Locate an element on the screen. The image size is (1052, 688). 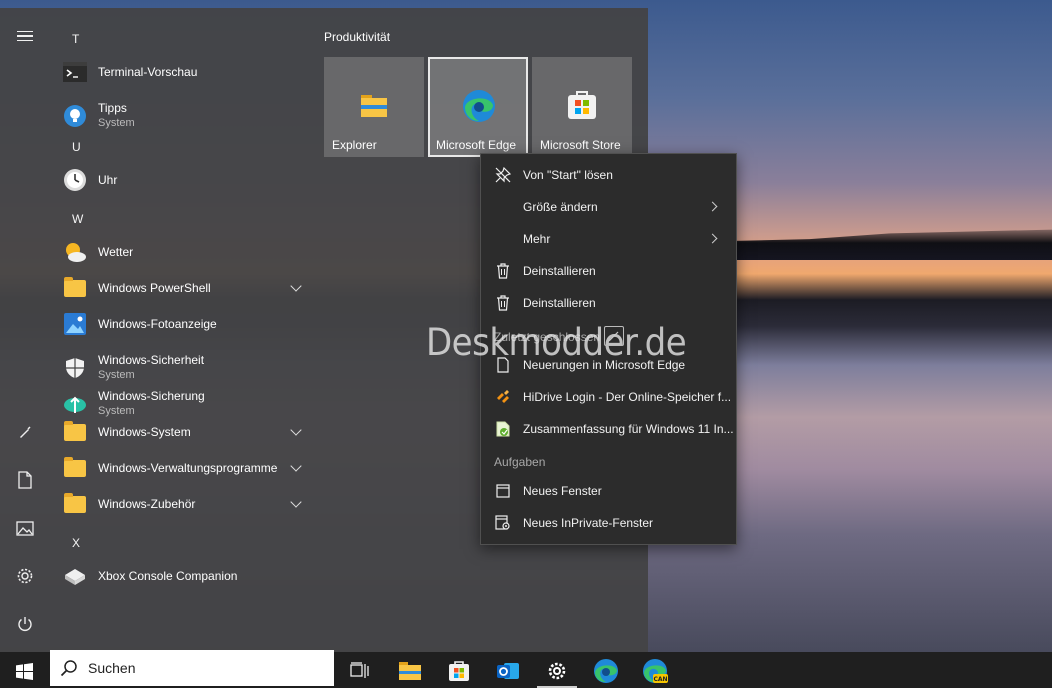
tile-microsoft-store: Microsoft Store is located at coordinates (582, 107).